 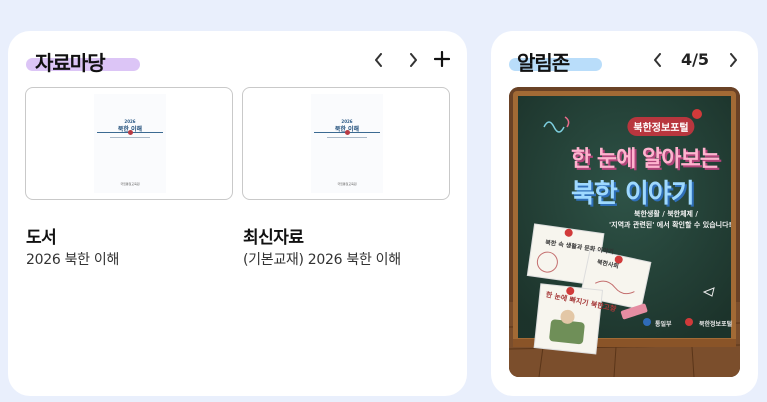 I want to click on library-more-button, so click(x=442, y=59).